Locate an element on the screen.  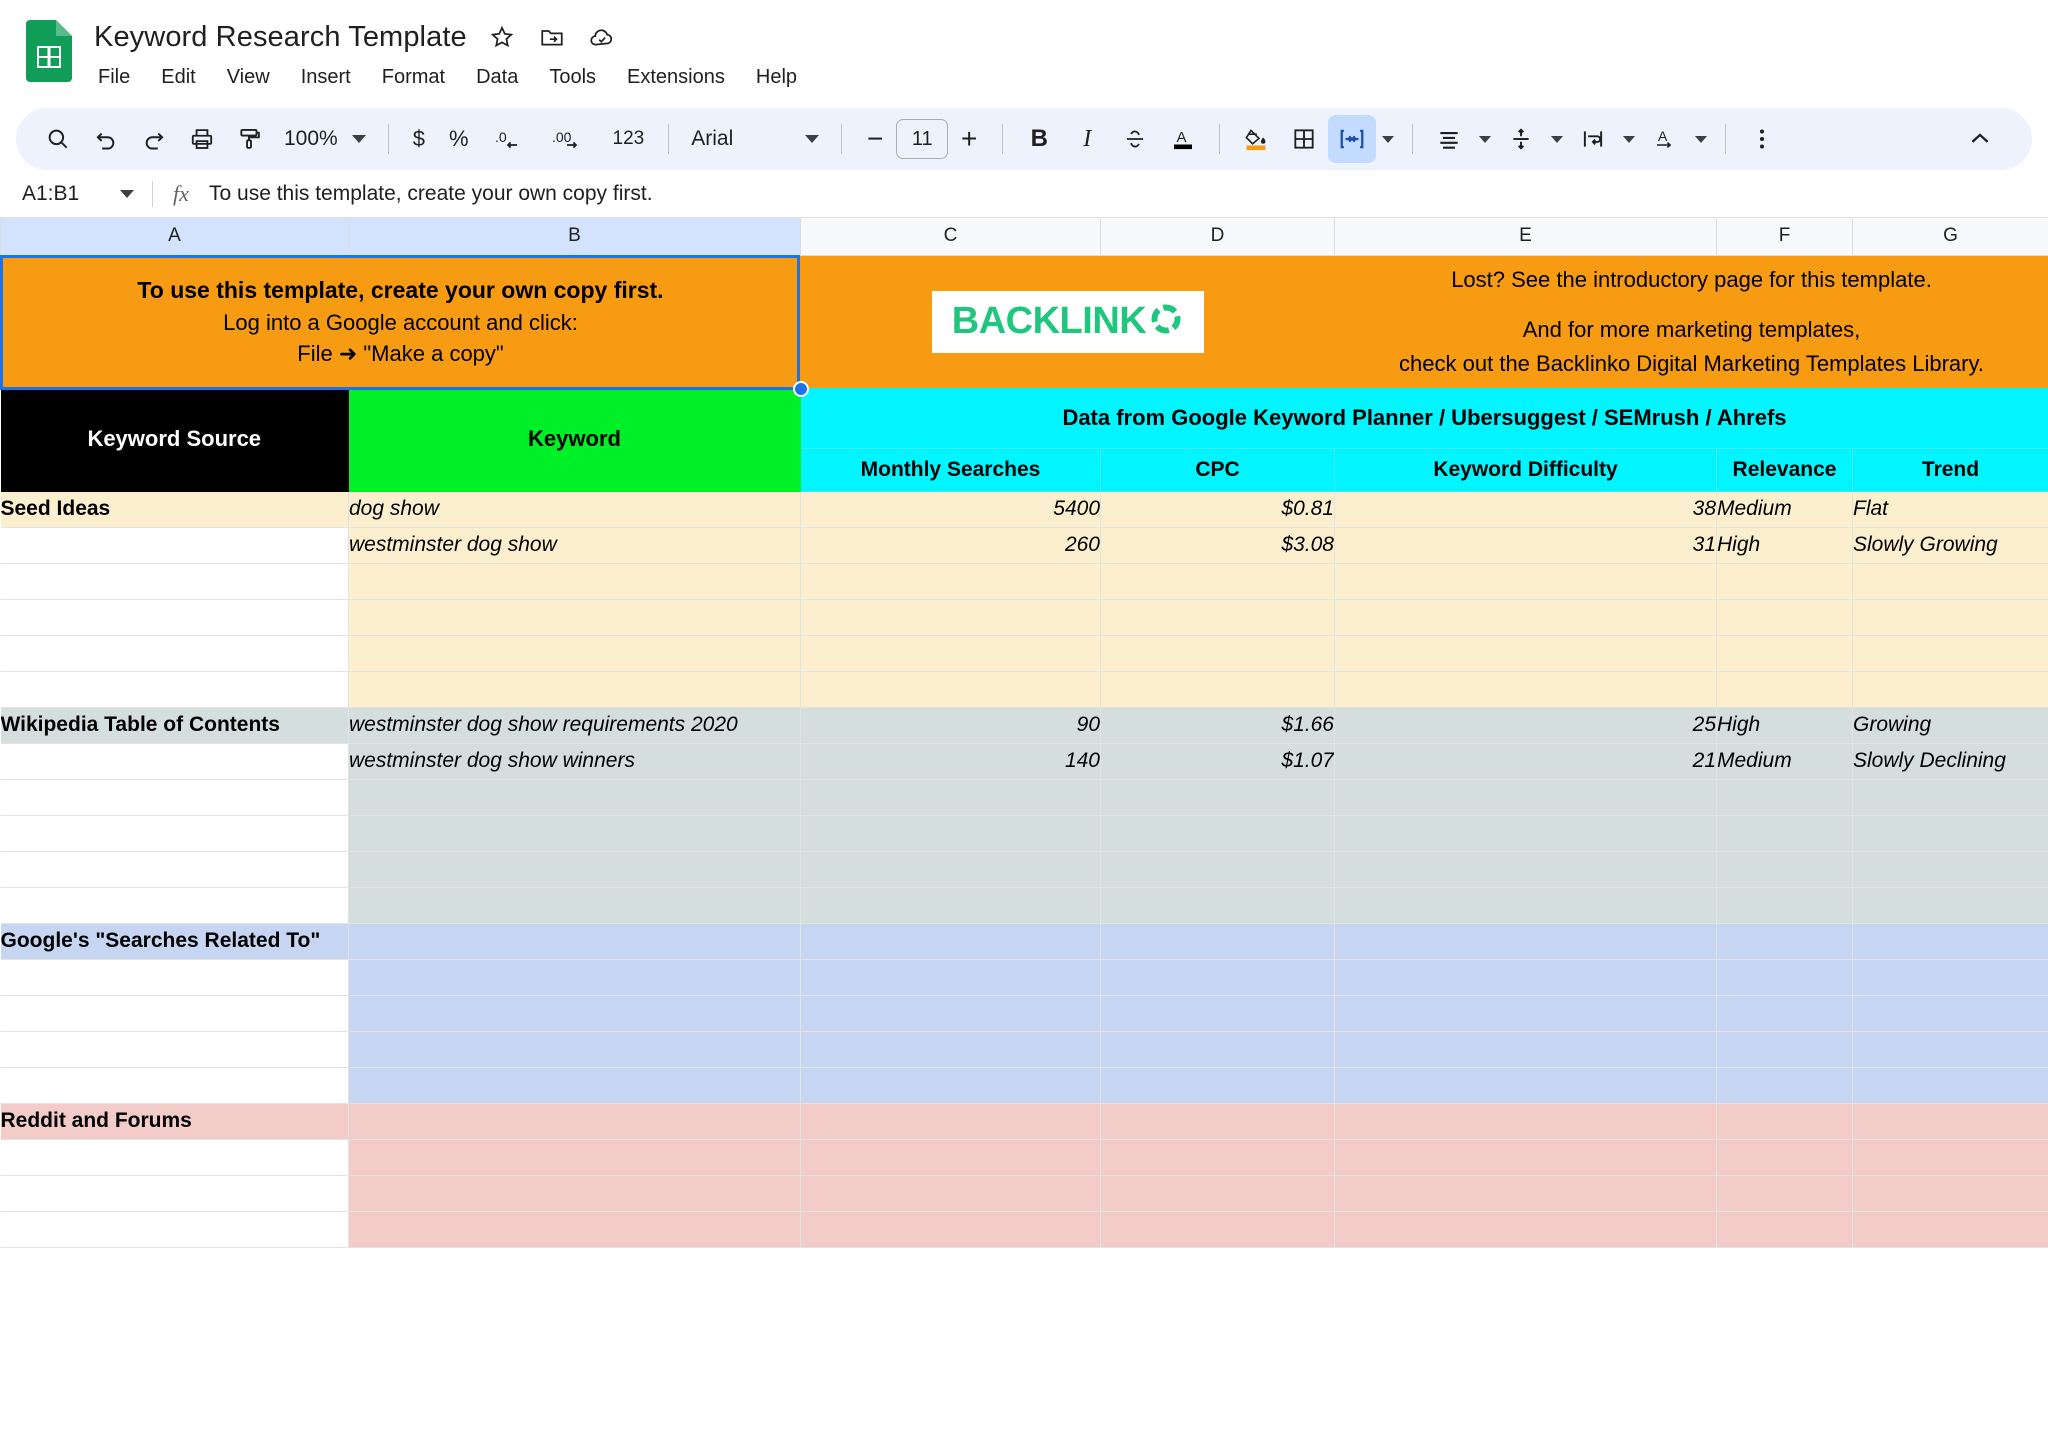
text-wrap-icon is located at coordinates (1593, 139).